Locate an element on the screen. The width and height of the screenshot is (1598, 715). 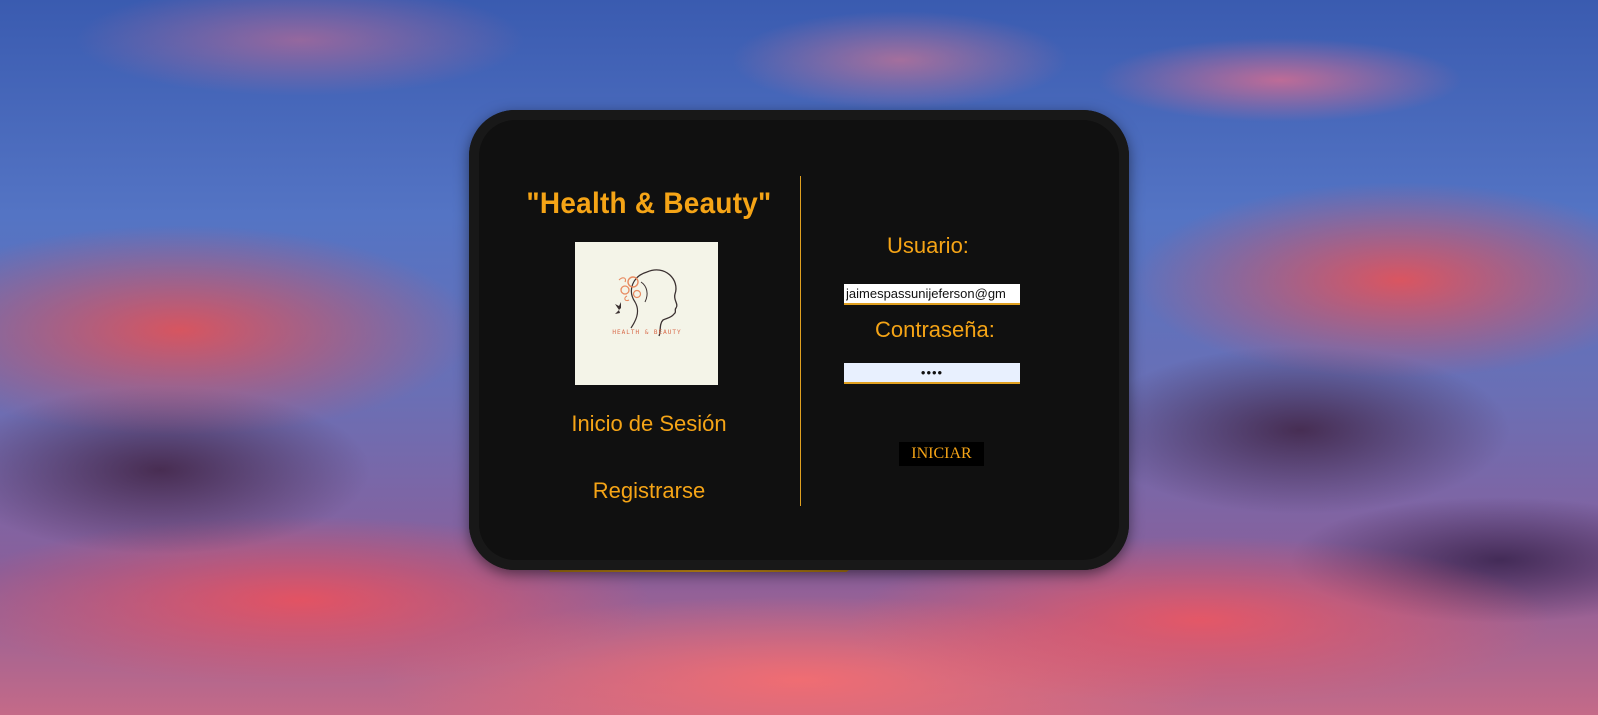
password-input is located at coordinates (932, 373).